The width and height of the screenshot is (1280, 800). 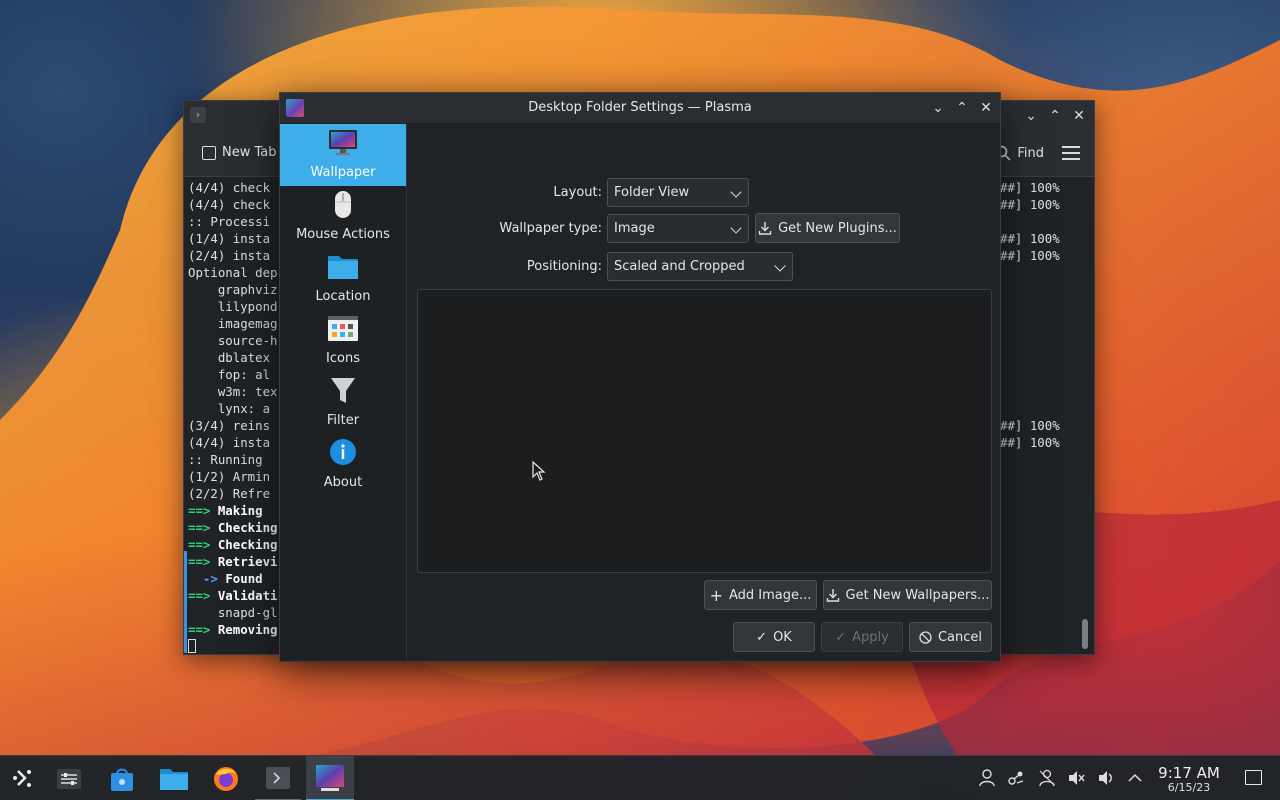 I want to click on sidebar-item-label: Wallpaper, so click(x=343, y=172).